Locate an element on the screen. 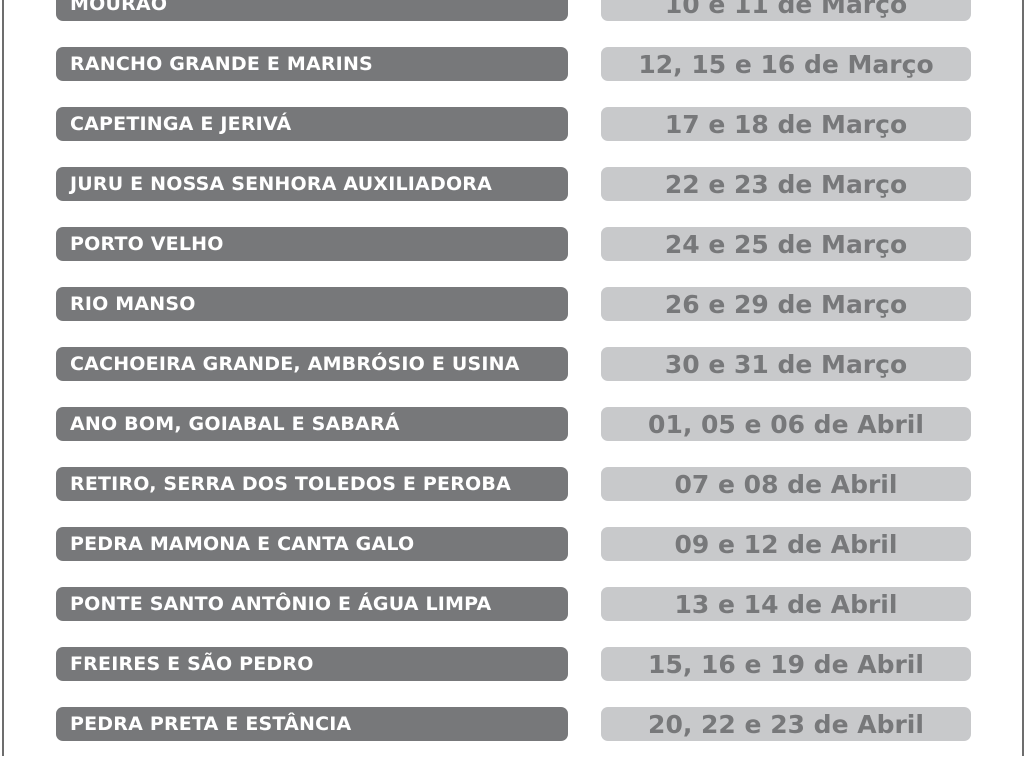  date-label: 09 e 12 de Abril is located at coordinates (786, 544).